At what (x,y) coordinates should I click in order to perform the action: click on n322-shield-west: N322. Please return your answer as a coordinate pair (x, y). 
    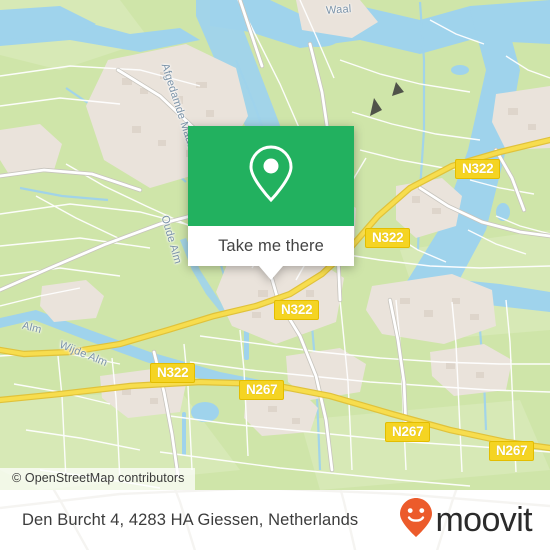
    Looking at the image, I should click on (173, 373).